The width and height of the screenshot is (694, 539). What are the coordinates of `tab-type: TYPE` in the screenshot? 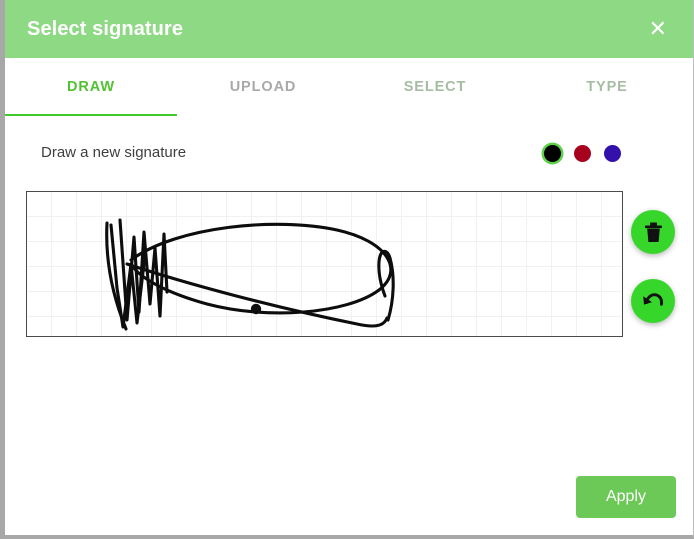 It's located at (607, 87).